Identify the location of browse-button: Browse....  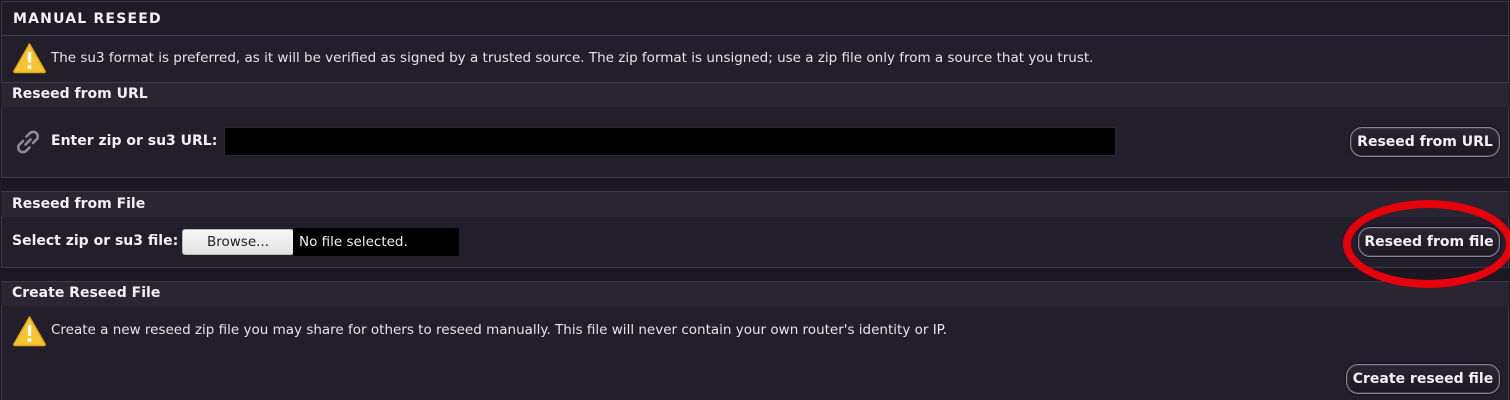
(238, 242).